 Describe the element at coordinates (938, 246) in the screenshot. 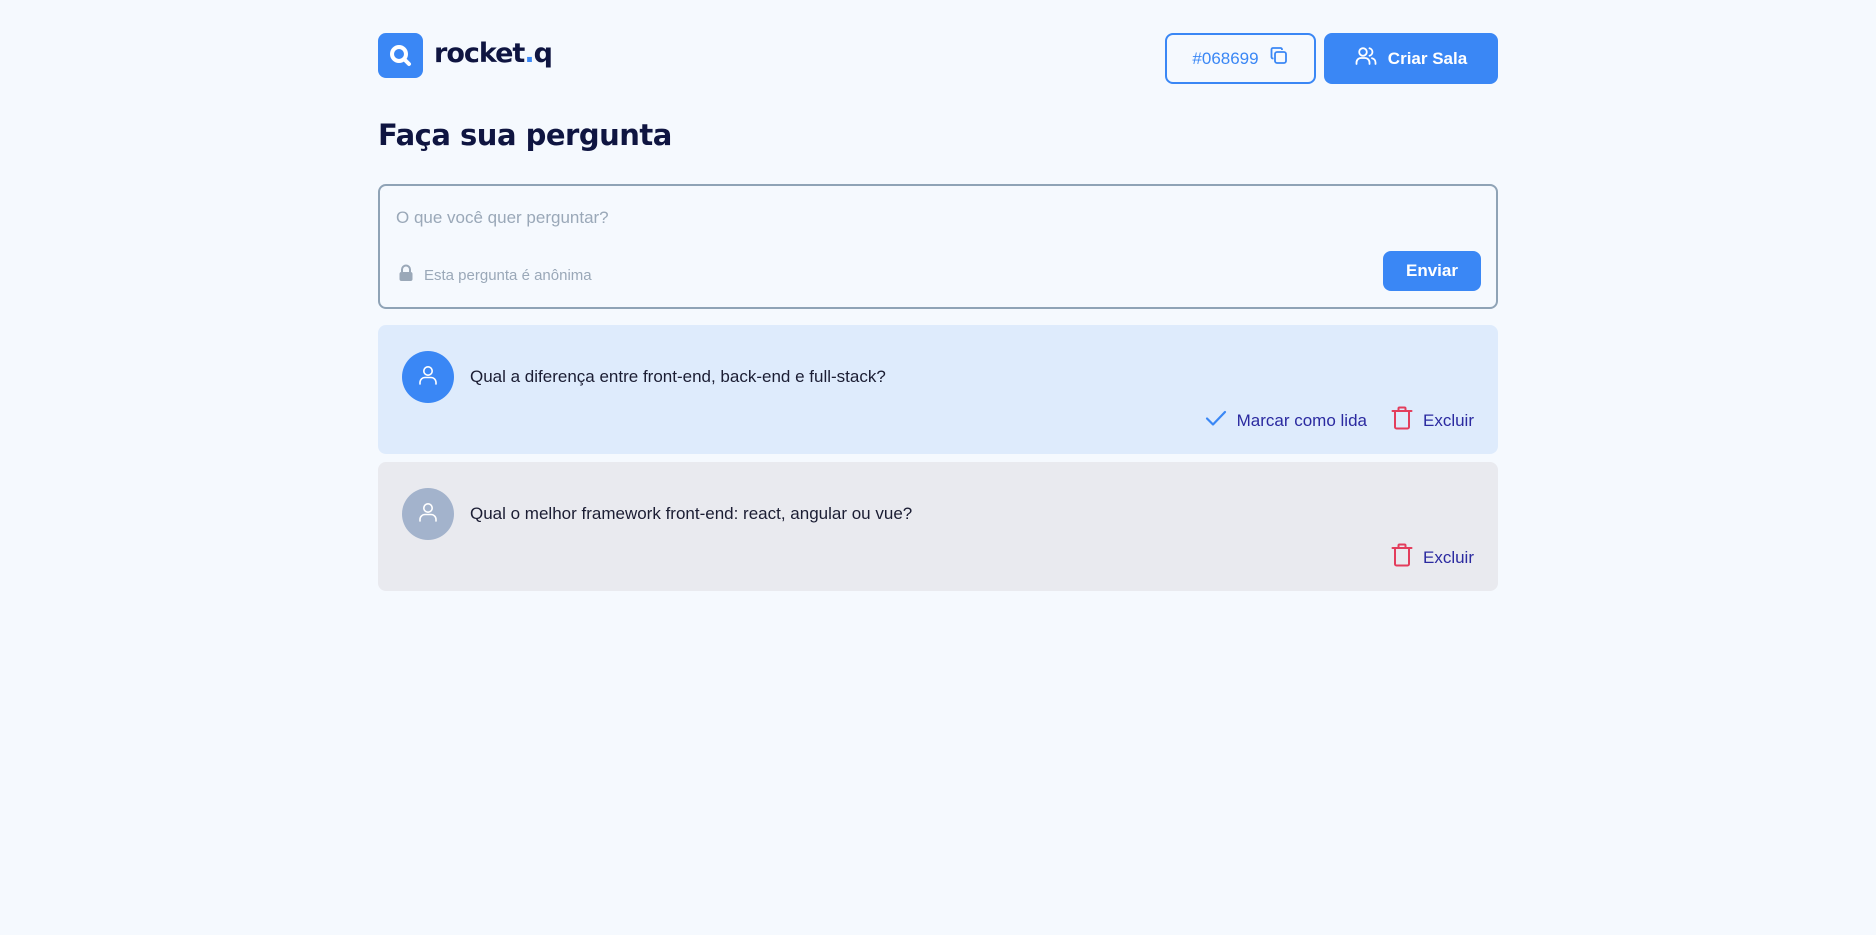

I see `question-form: Esta pergunta é anônima Enviar` at that location.